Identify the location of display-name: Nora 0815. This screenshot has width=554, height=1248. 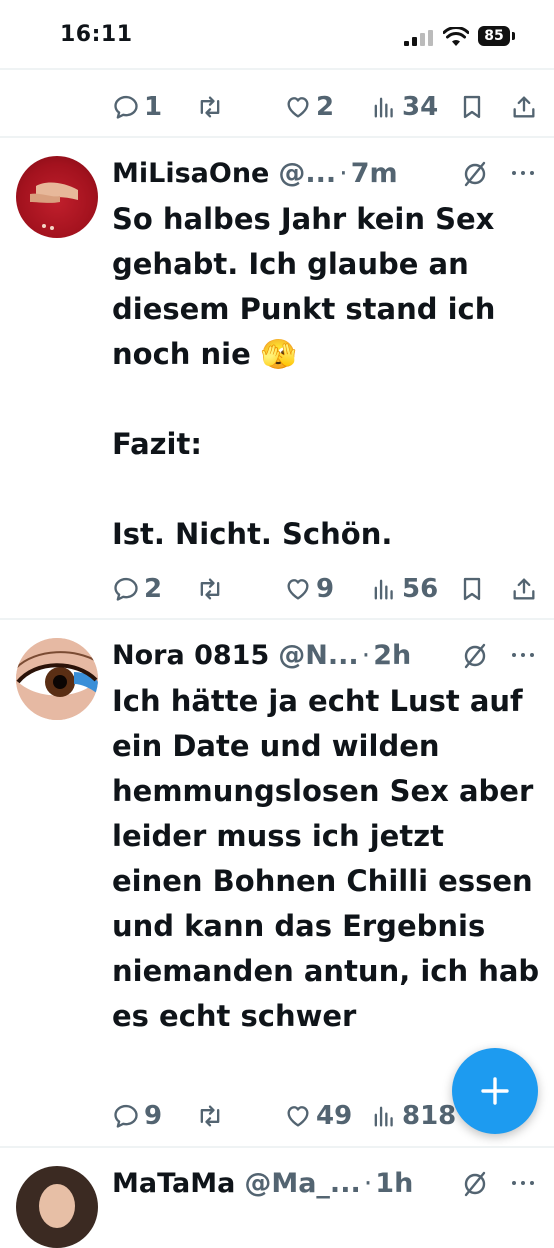
(190, 655).